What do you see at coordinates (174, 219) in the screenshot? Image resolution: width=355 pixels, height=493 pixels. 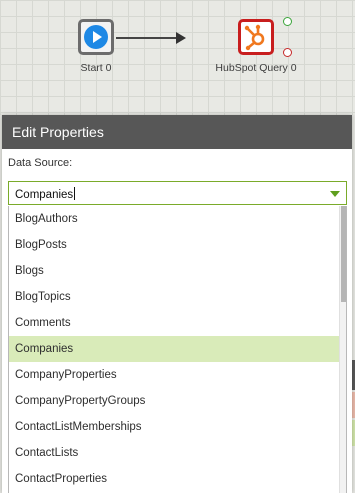 I see `data-source-option: BlogAuthors` at bounding box center [174, 219].